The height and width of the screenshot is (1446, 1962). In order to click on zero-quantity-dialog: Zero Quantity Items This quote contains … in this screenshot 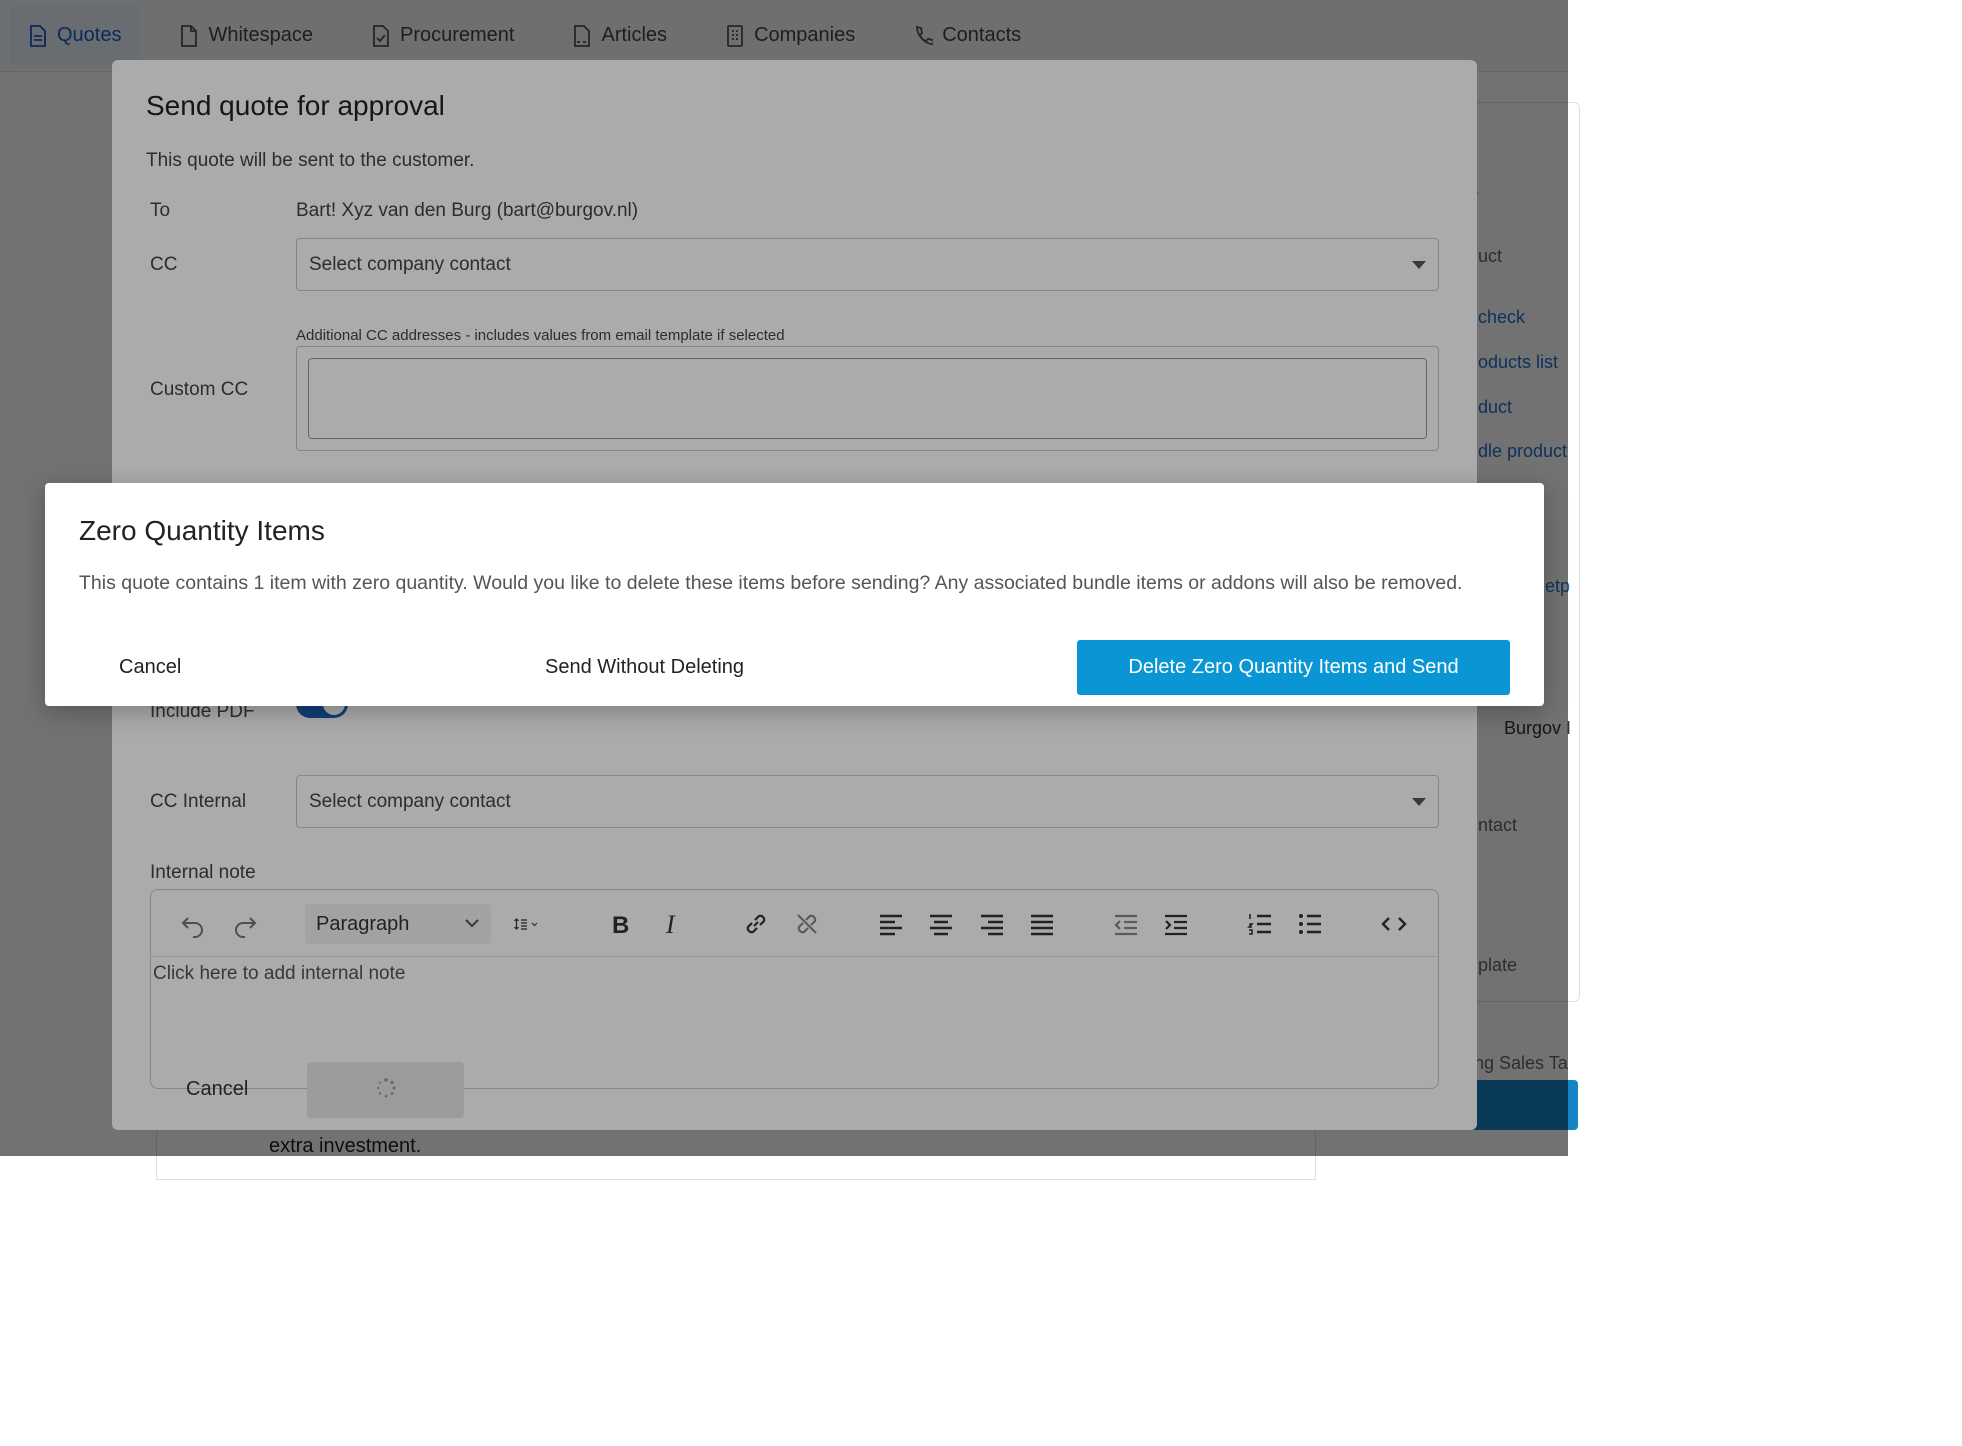, I will do `click(794, 594)`.